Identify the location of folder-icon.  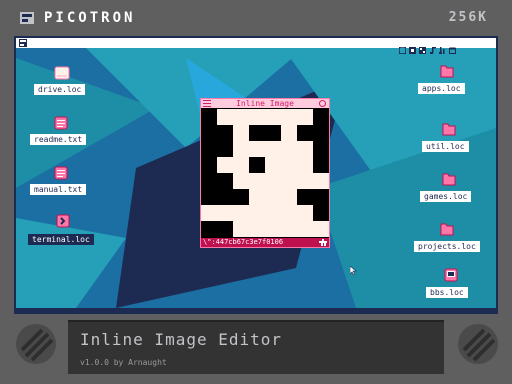
(449, 179).